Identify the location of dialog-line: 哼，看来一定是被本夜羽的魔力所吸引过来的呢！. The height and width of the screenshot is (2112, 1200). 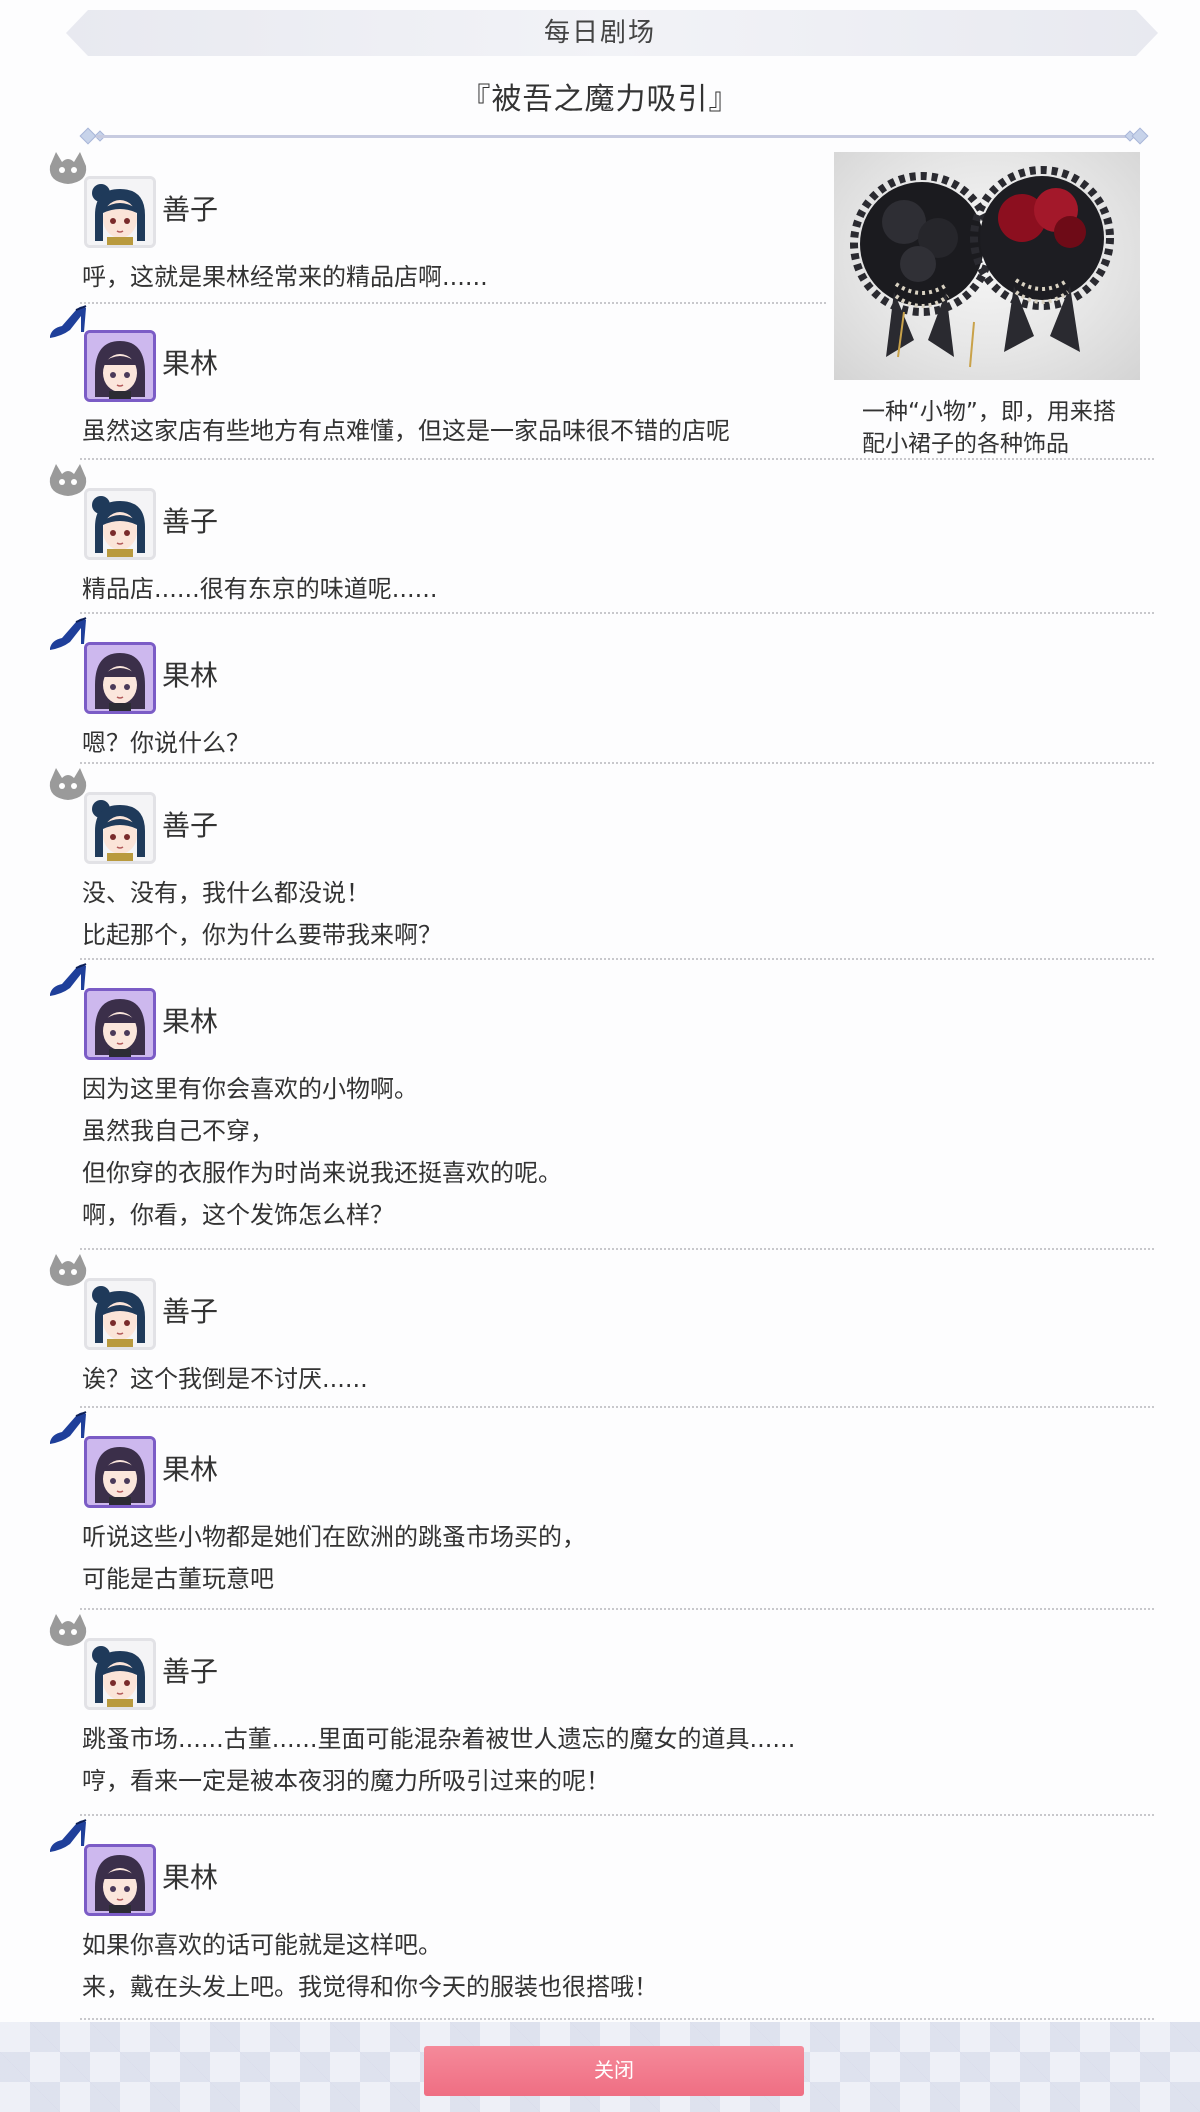
(346, 1781).